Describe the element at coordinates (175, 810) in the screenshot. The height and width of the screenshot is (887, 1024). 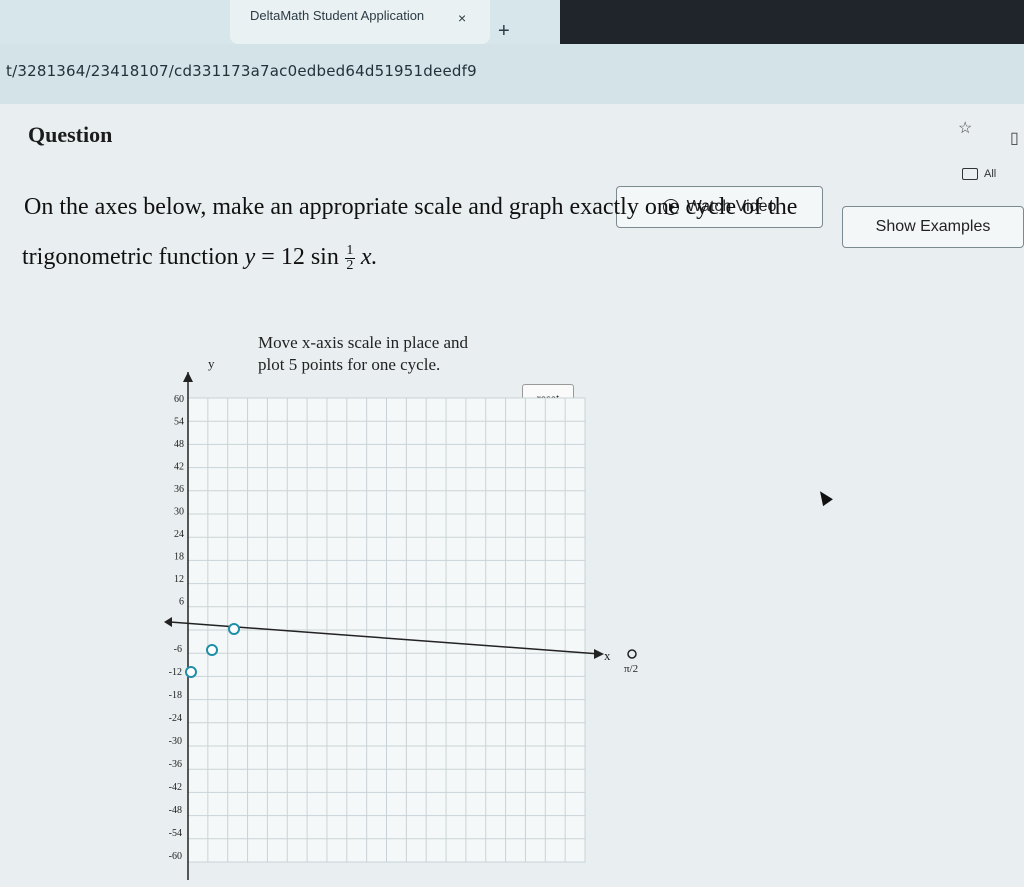
I see `y-tick-label: -48` at that location.